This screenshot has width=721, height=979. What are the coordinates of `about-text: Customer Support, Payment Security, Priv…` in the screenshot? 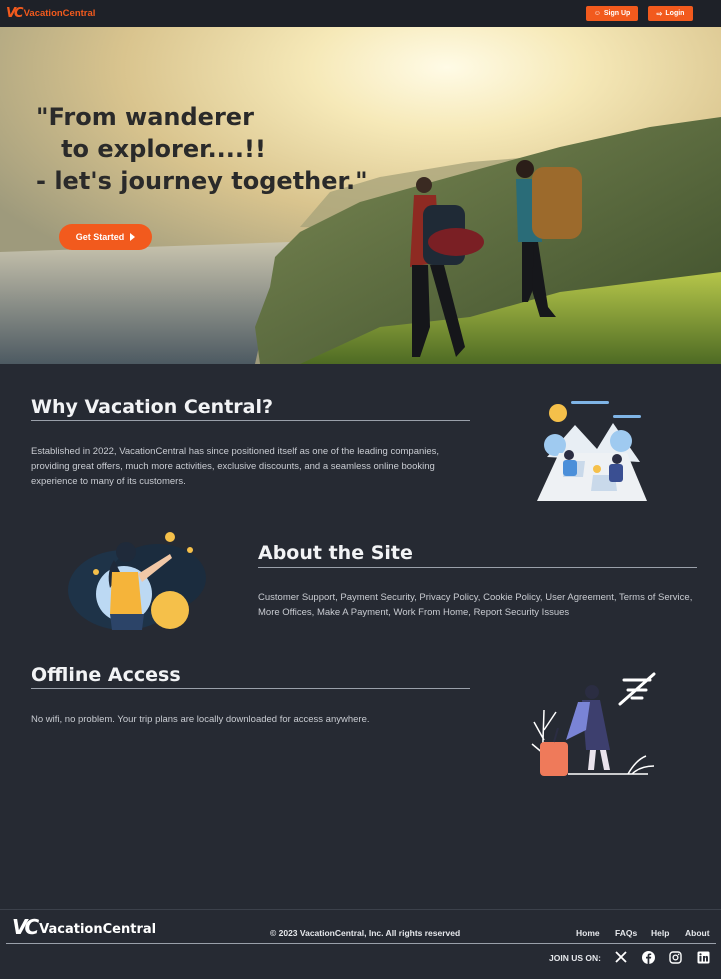 It's located at (475, 605).